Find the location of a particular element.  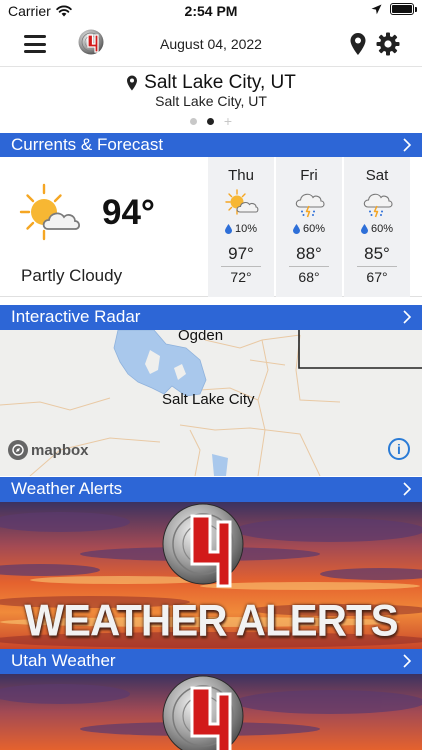

mapbox-logo-icon is located at coordinates (18, 450).